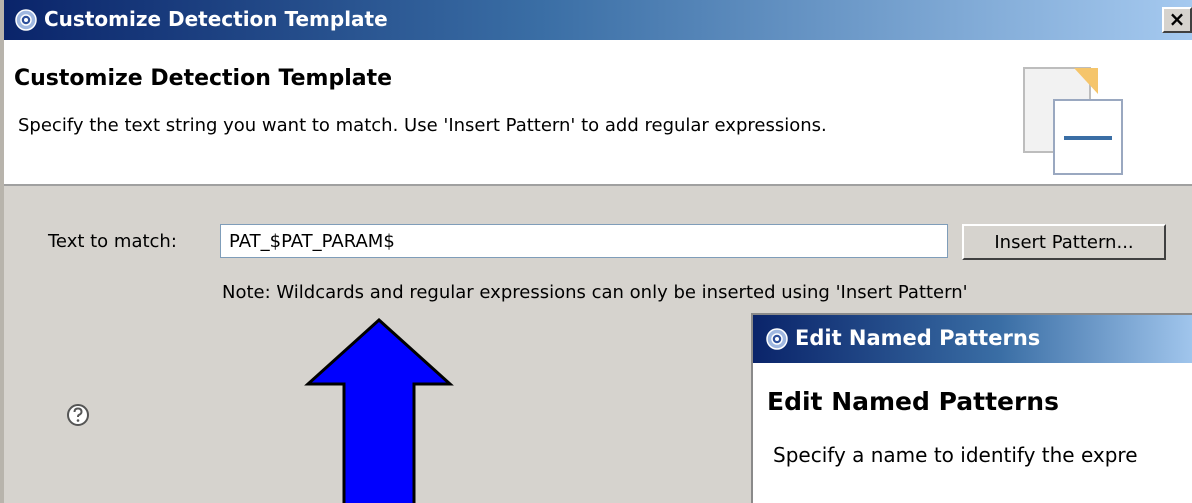 This screenshot has width=1192, height=503. I want to click on text-to-match-input, so click(584, 241).